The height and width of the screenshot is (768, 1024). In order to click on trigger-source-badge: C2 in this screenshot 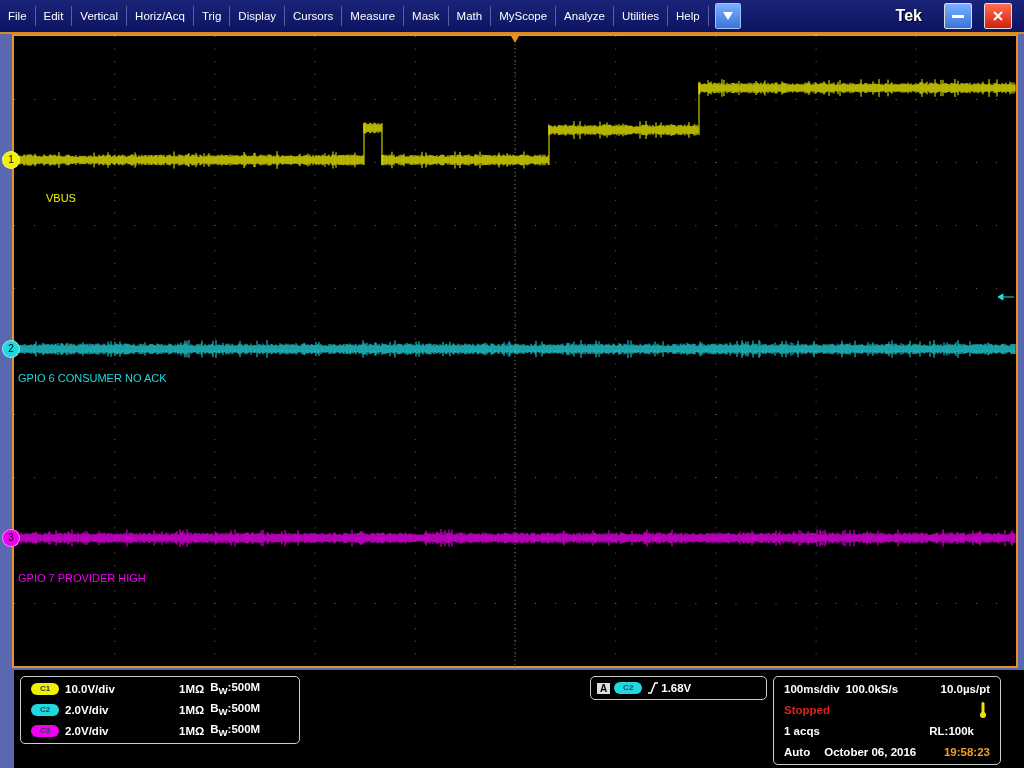, I will do `click(628, 688)`.